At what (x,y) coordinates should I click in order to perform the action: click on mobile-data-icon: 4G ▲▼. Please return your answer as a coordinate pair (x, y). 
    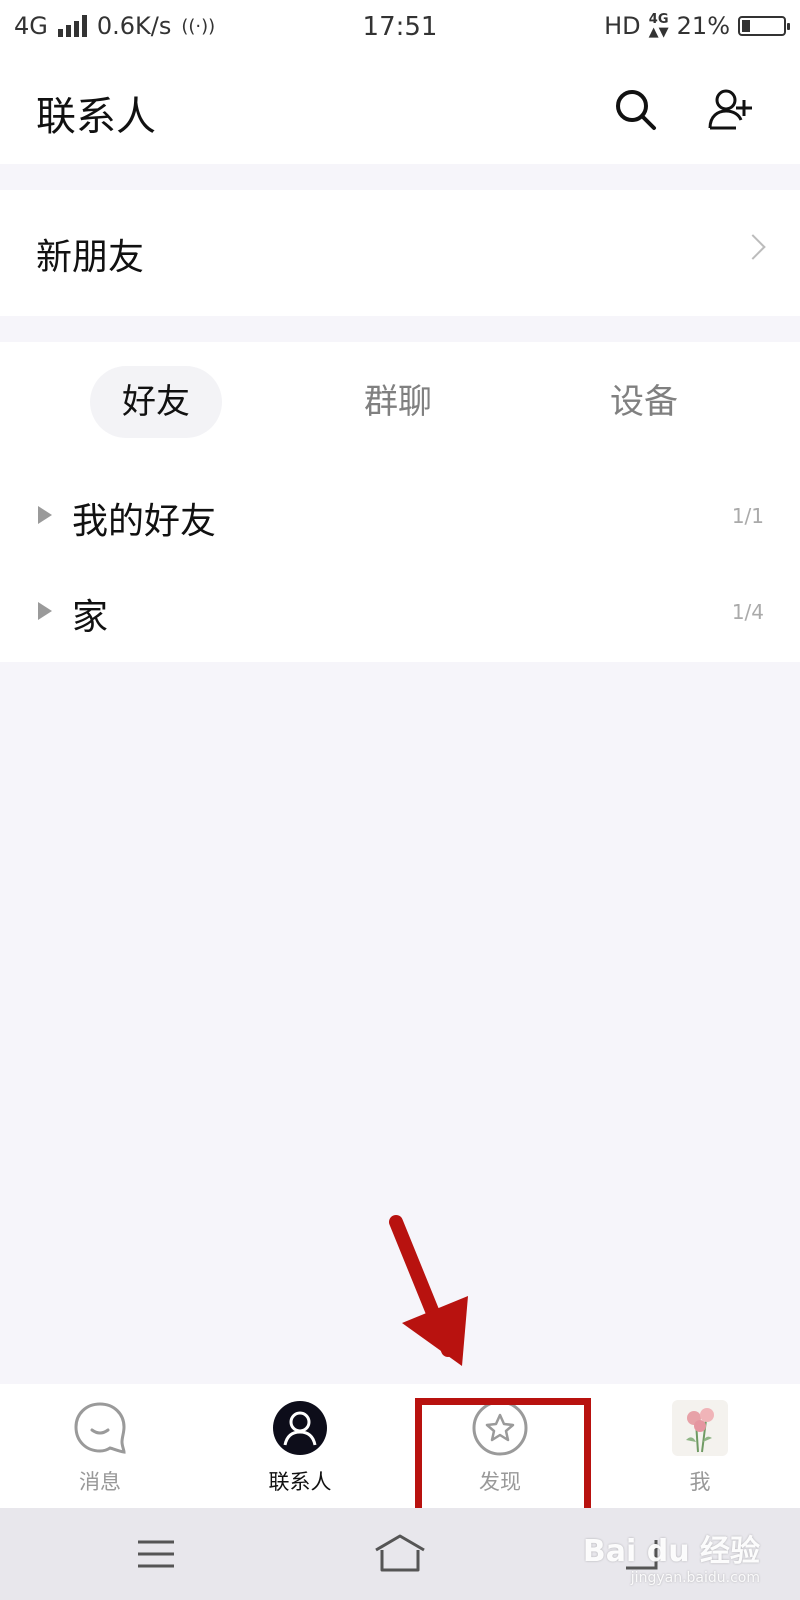
    Looking at the image, I should click on (658, 26).